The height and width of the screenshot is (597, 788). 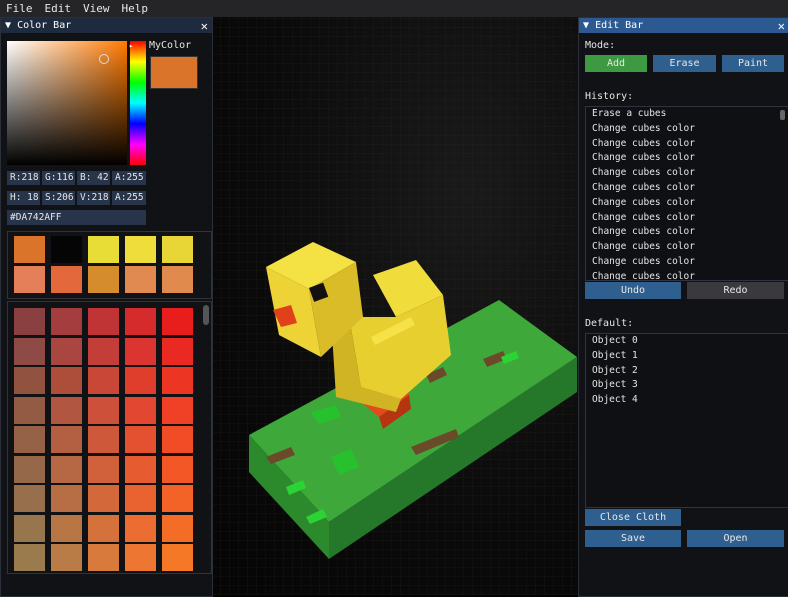 I want to click on close-cloth-button: Close Cloth, so click(x=633, y=517).